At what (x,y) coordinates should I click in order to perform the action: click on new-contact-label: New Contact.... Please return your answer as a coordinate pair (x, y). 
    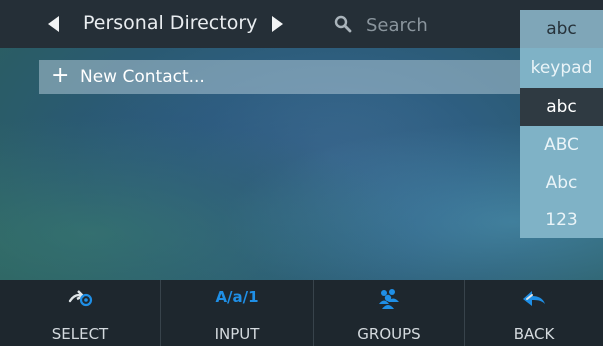
    Looking at the image, I should click on (142, 77).